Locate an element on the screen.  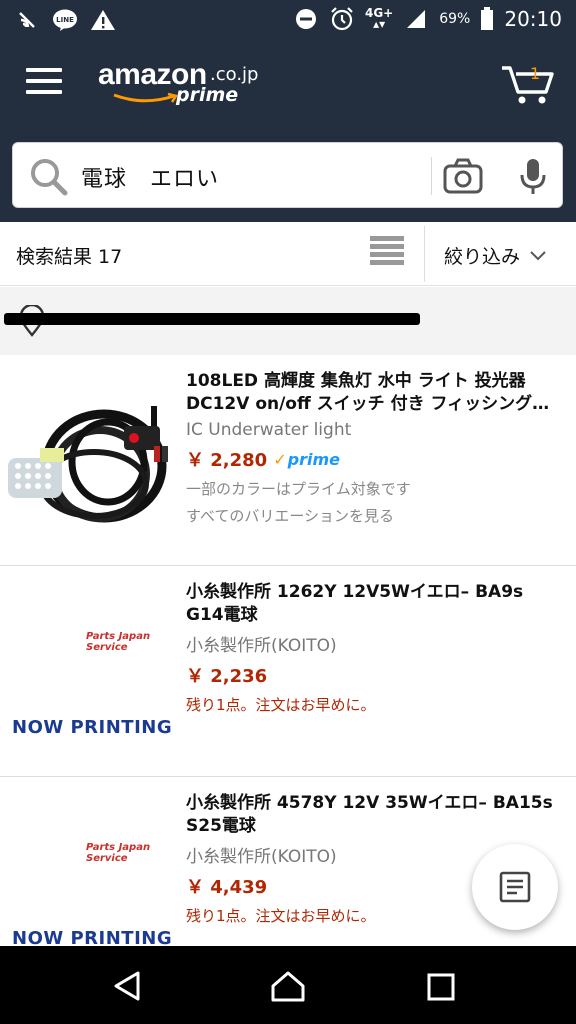
variations-link: すべてのバリエーションを見る is located at coordinates (376, 515).